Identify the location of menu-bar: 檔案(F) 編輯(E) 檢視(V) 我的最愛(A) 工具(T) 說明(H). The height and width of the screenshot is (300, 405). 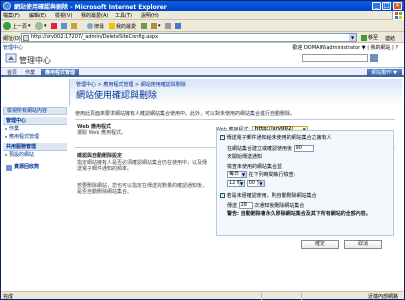
(202, 15).